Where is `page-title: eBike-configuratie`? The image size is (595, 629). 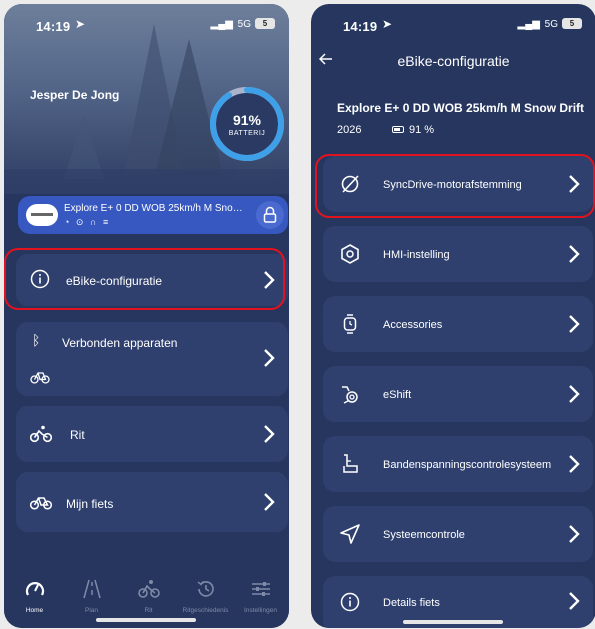
page-title: eBike-configuratie is located at coordinates (453, 61).